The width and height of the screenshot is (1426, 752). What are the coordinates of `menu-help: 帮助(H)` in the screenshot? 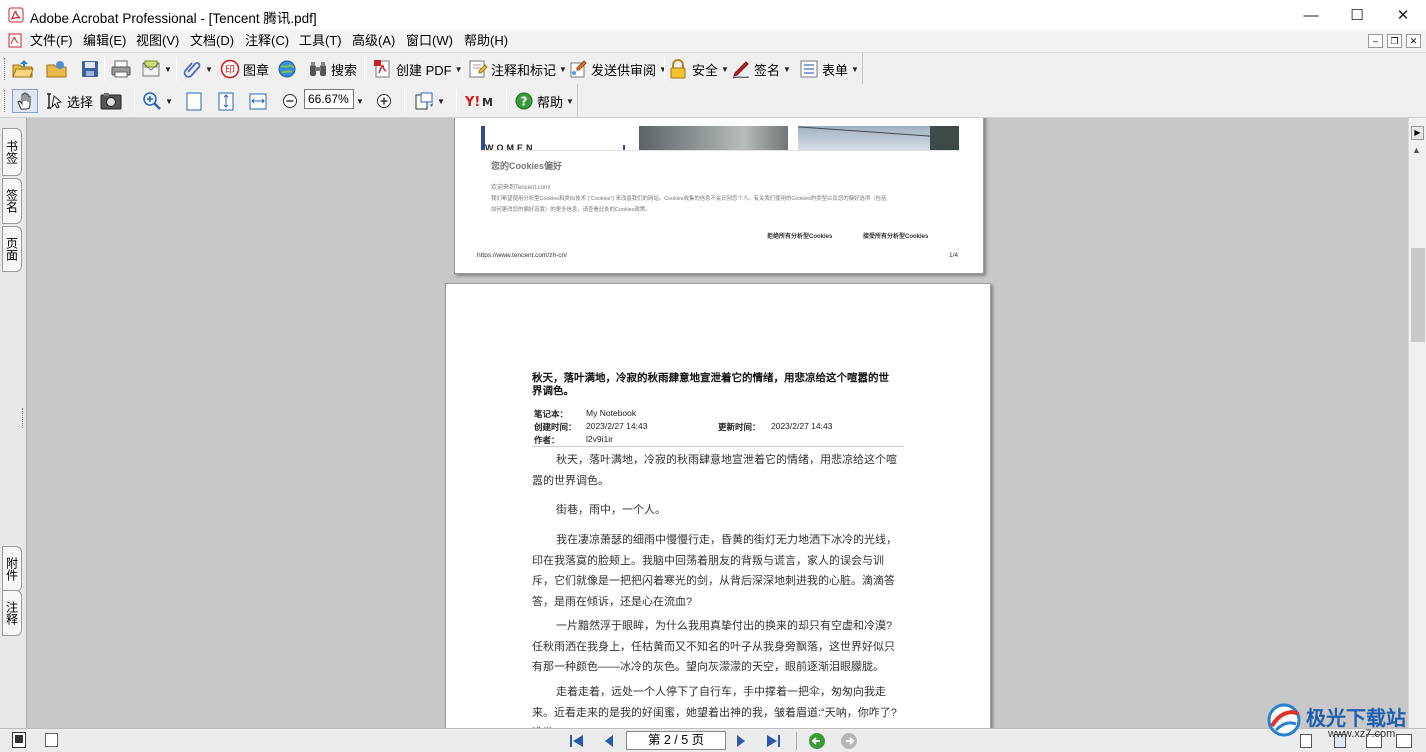 It's located at (486, 41).